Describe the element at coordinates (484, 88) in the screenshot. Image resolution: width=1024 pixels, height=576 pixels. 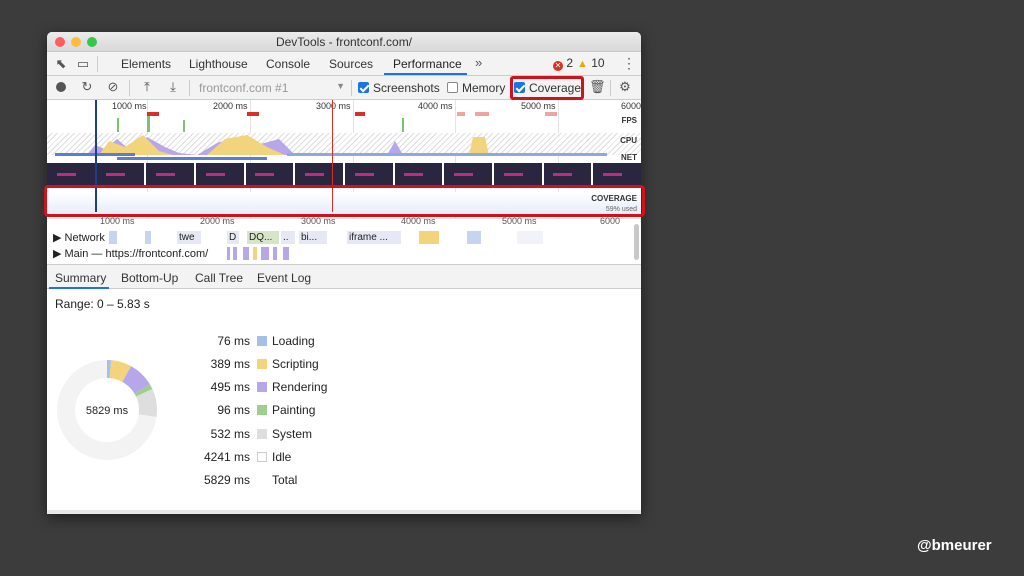
I see `memory-label: Memory` at that location.